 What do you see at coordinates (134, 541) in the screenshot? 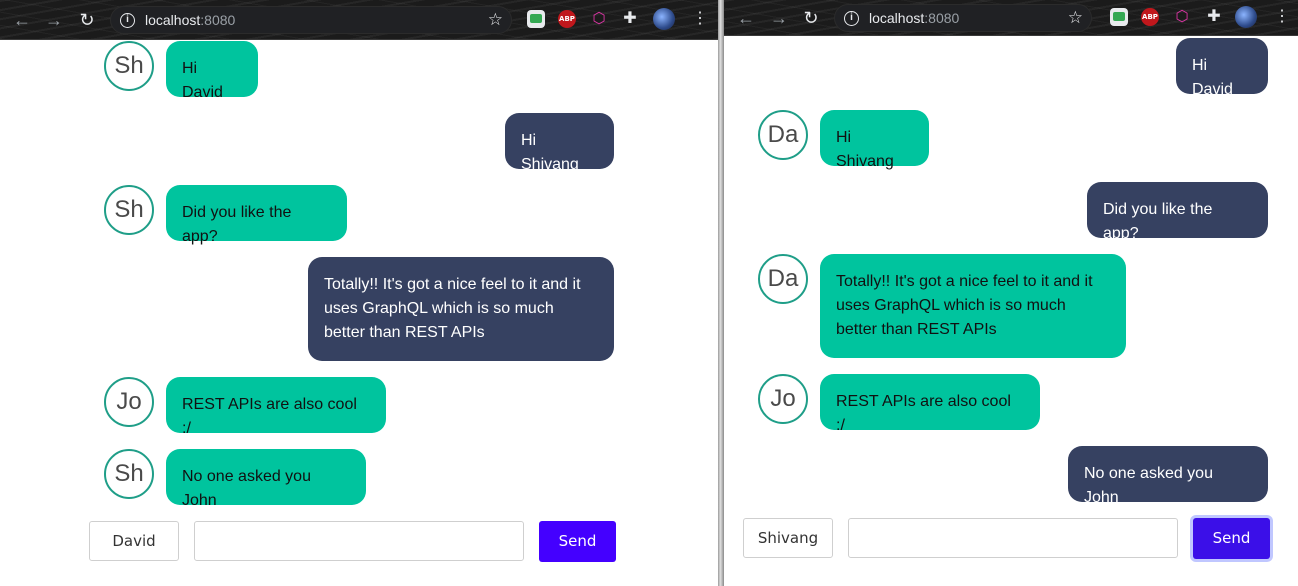
I see `username-field: David` at bounding box center [134, 541].